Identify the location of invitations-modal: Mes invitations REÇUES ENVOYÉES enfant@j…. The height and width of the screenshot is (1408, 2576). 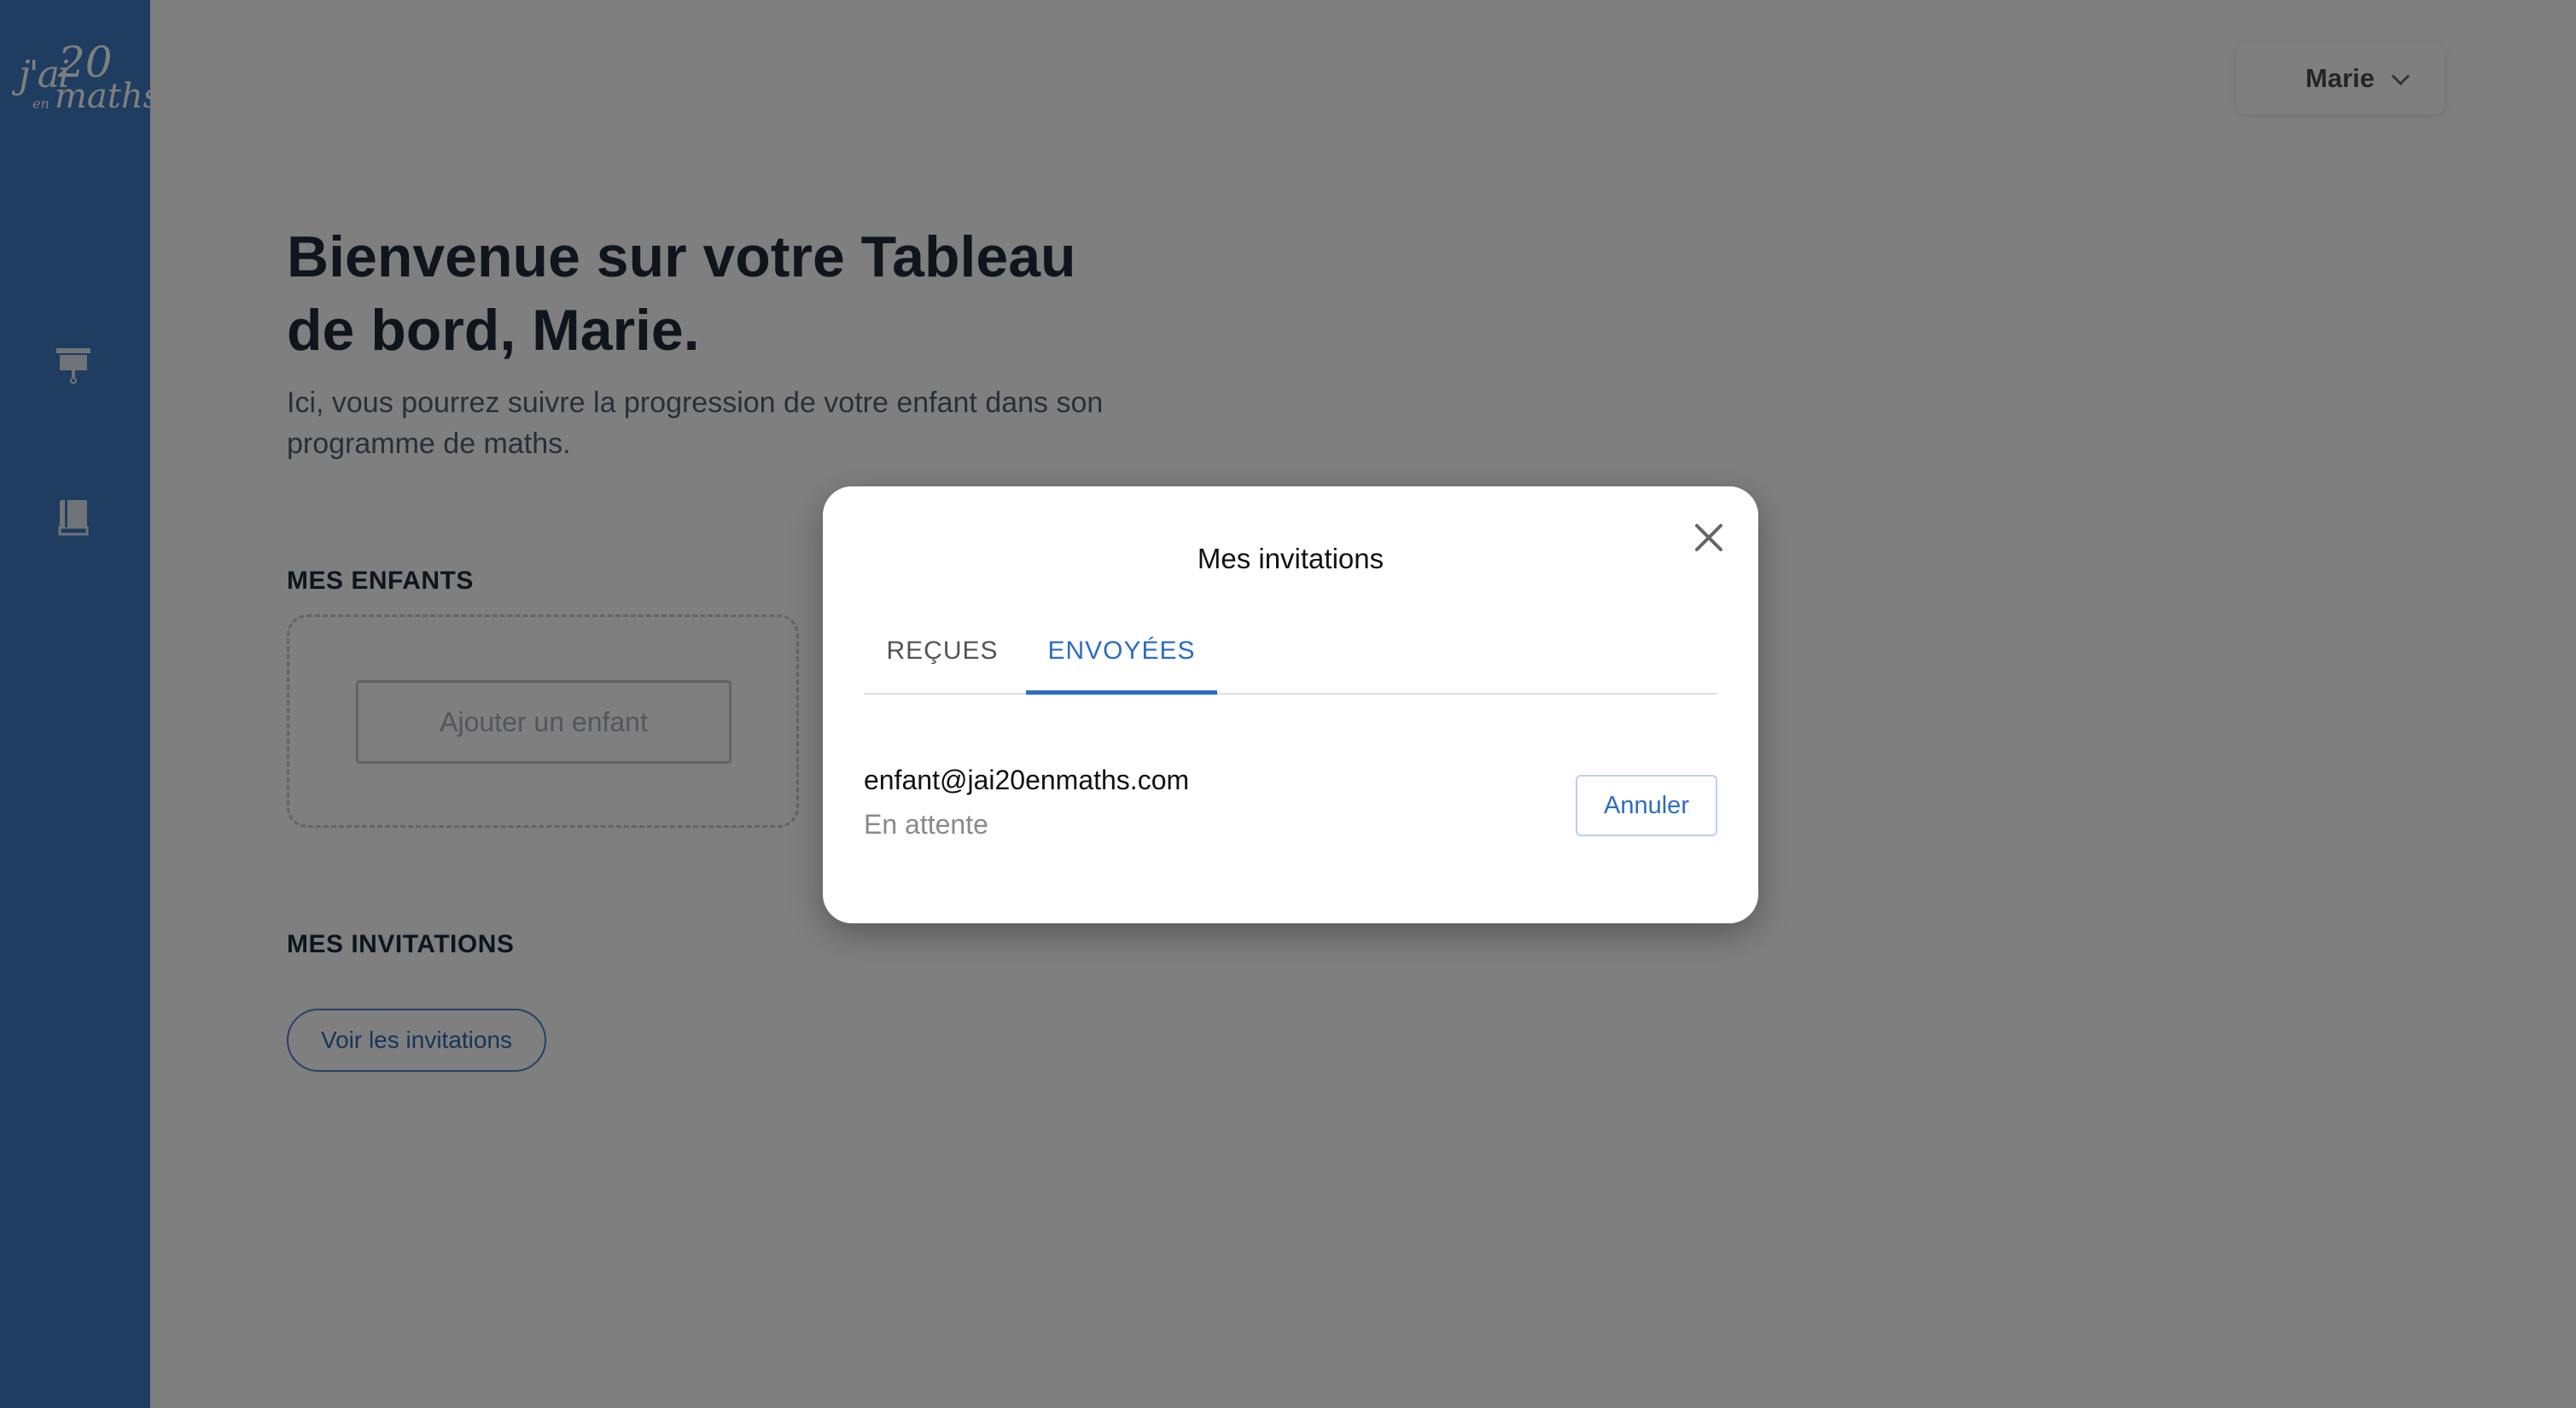
(1290, 704).